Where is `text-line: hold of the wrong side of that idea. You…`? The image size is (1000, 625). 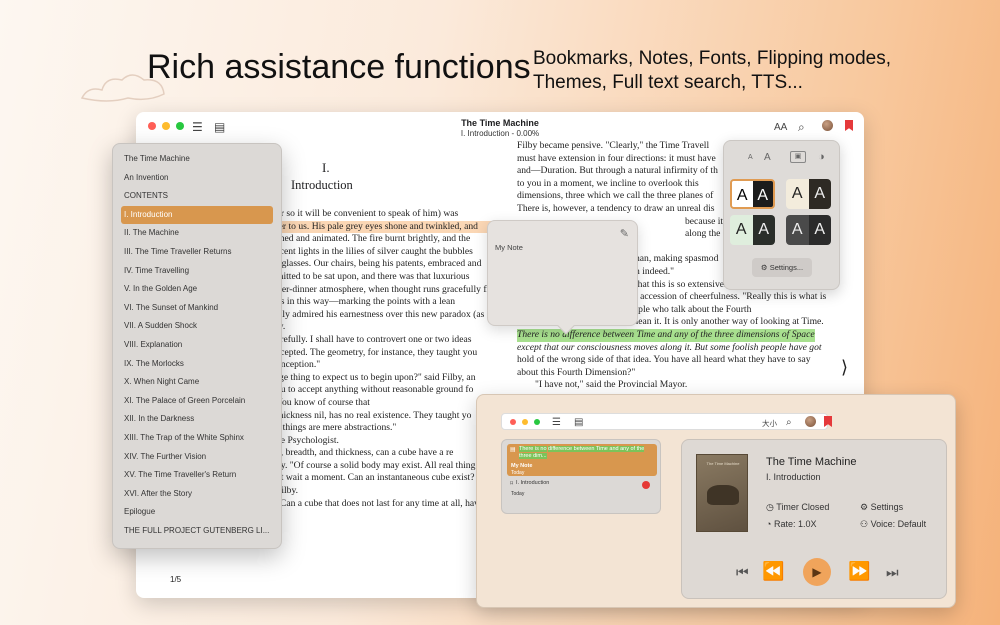 text-line: hold of the wrong side of that idea. You… is located at coordinates (664, 360).